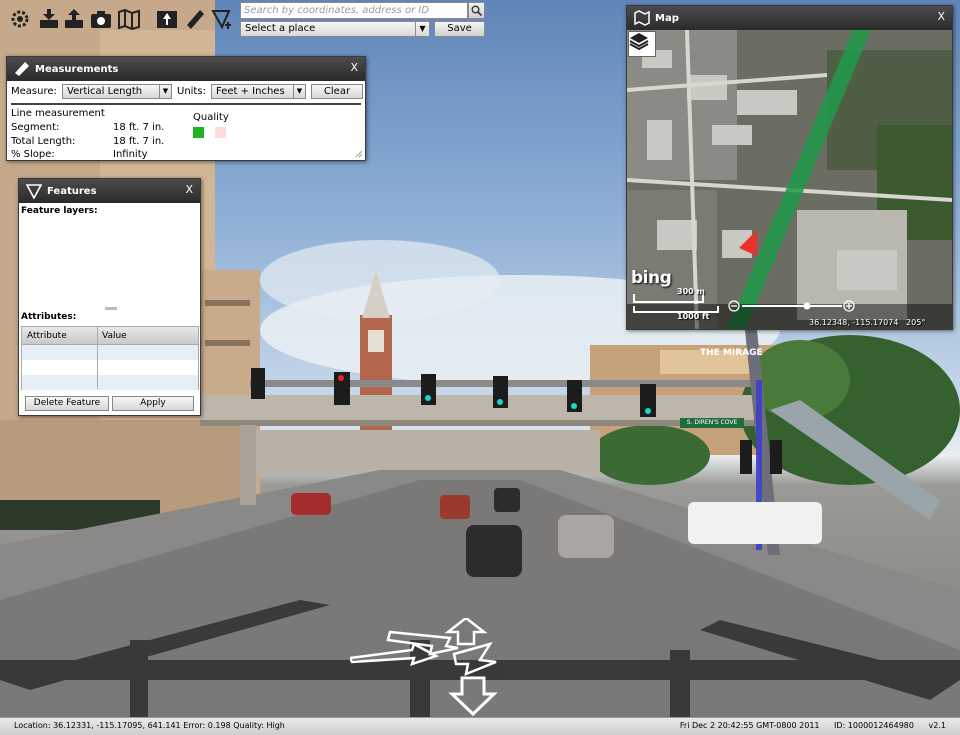  Describe the element at coordinates (49, 317) in the screenshot. I see `attributes-label: Attributes:` at that location.